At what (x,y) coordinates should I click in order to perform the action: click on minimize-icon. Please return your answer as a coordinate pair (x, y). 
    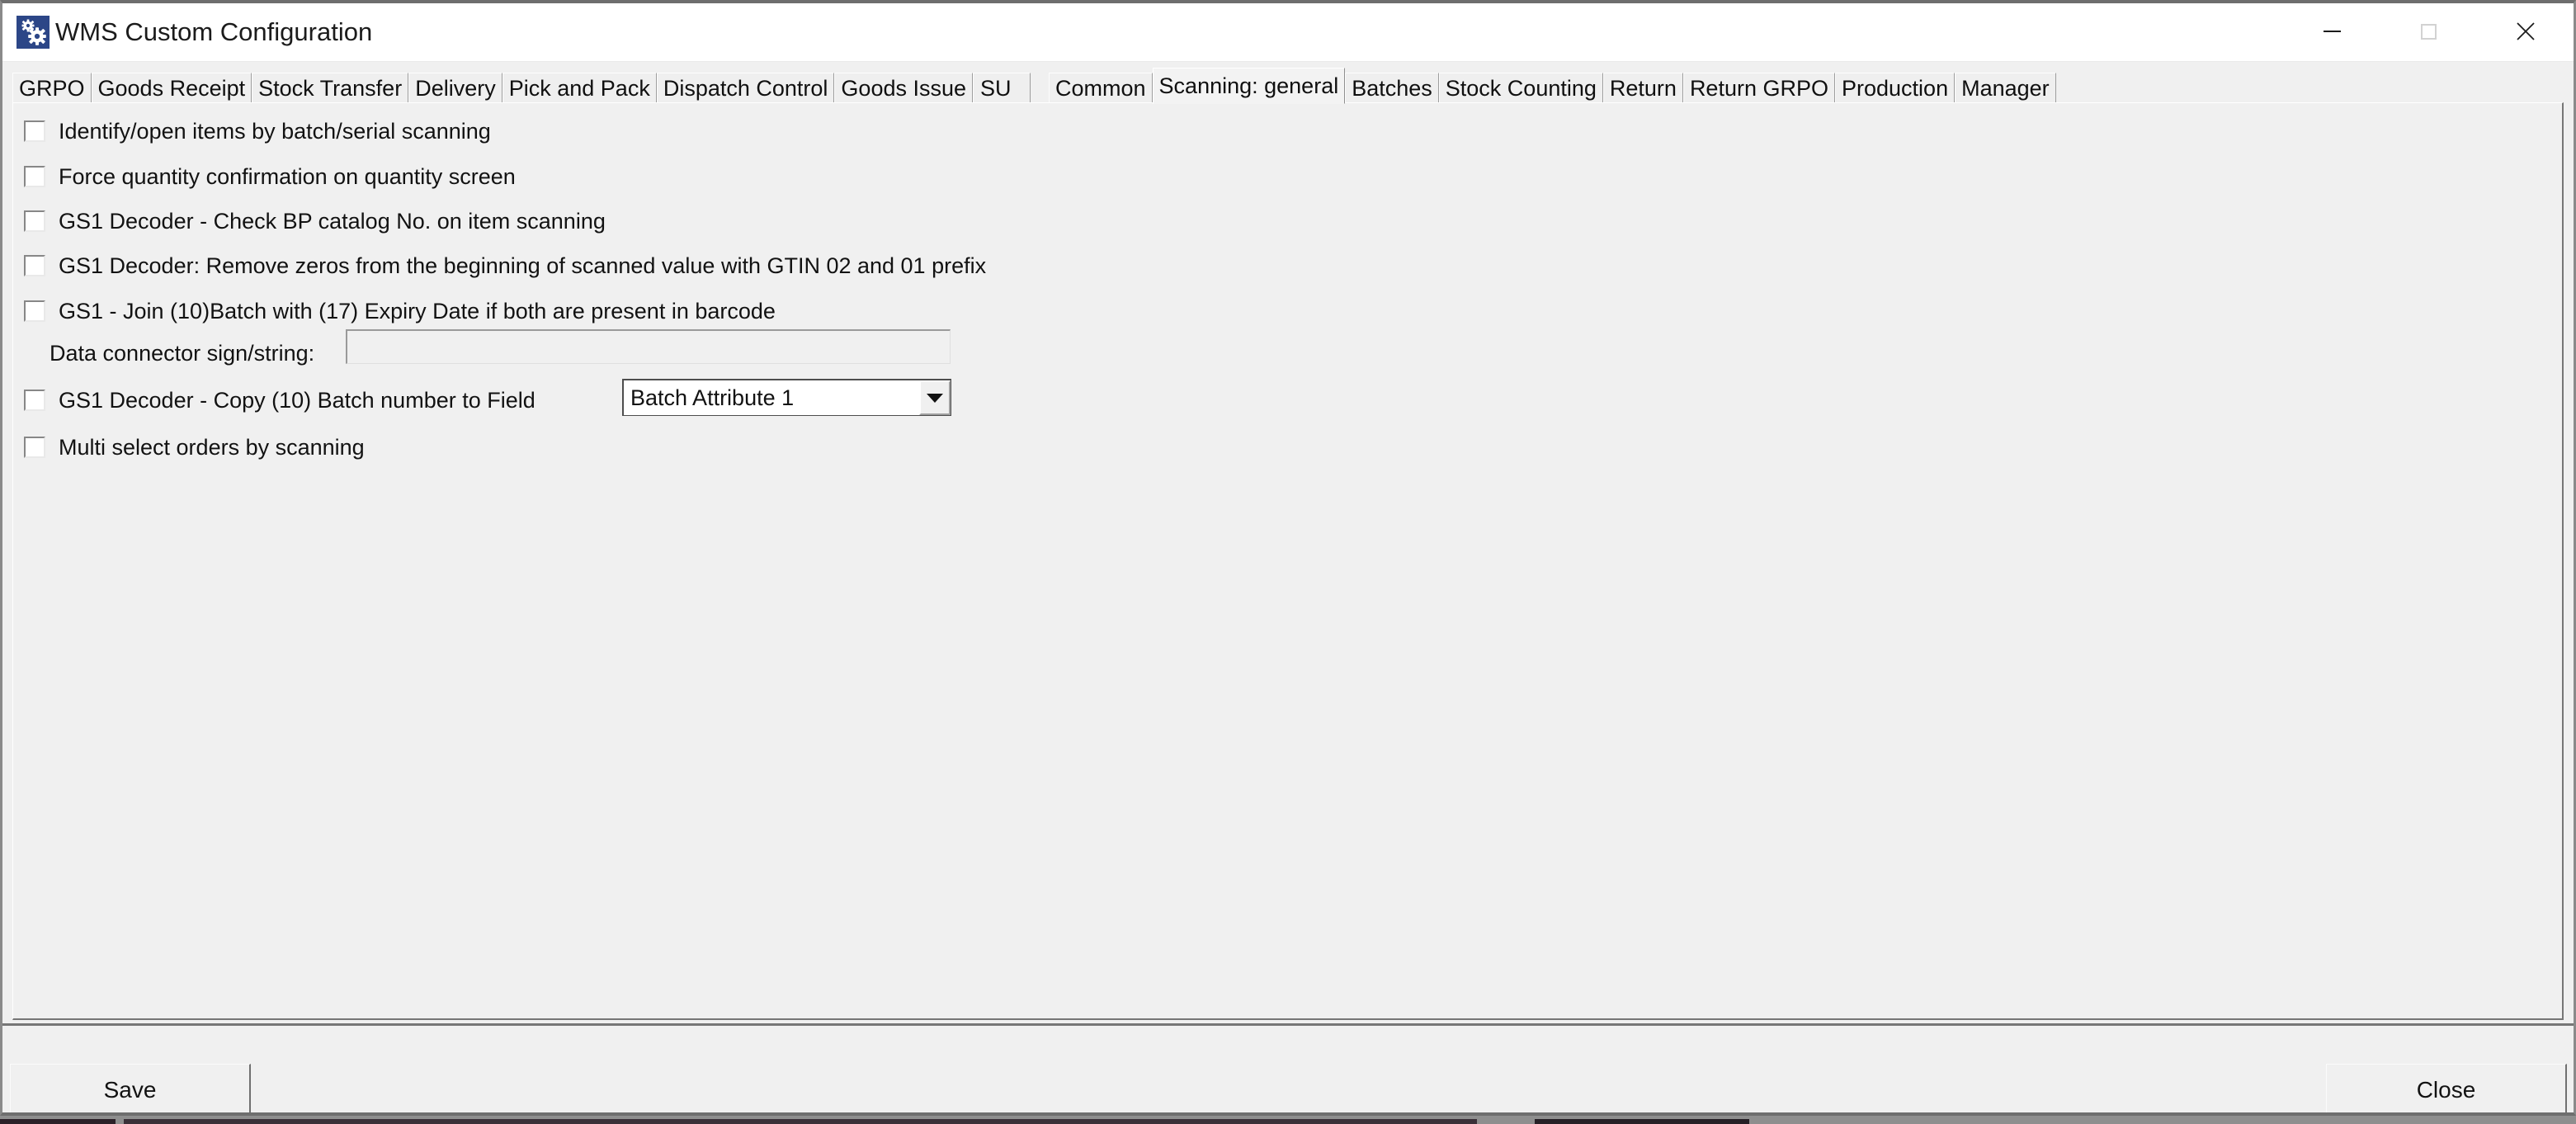
    Looking at the image, I should click on (2332, 31).